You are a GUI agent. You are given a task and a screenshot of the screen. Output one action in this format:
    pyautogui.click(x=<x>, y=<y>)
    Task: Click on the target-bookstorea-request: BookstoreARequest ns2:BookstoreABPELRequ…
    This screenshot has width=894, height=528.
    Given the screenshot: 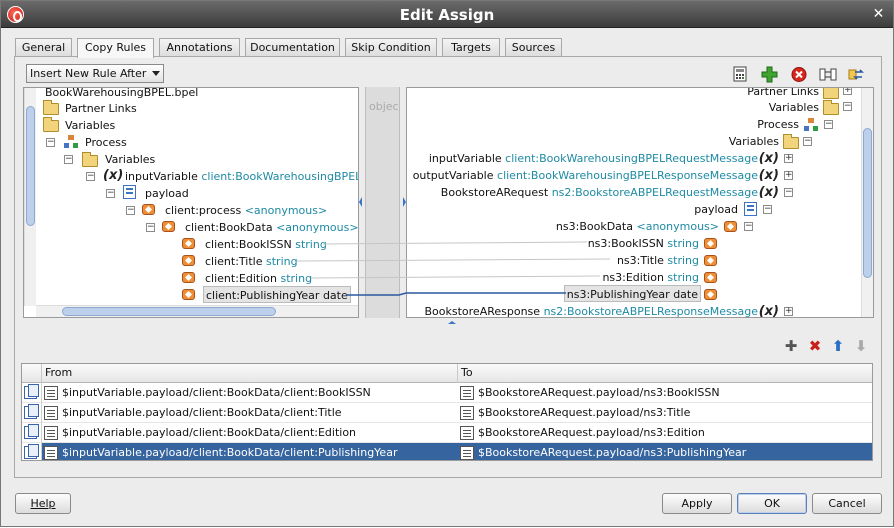 What is the action you would take?
    pyautogui.click(x=599, y=192)
    